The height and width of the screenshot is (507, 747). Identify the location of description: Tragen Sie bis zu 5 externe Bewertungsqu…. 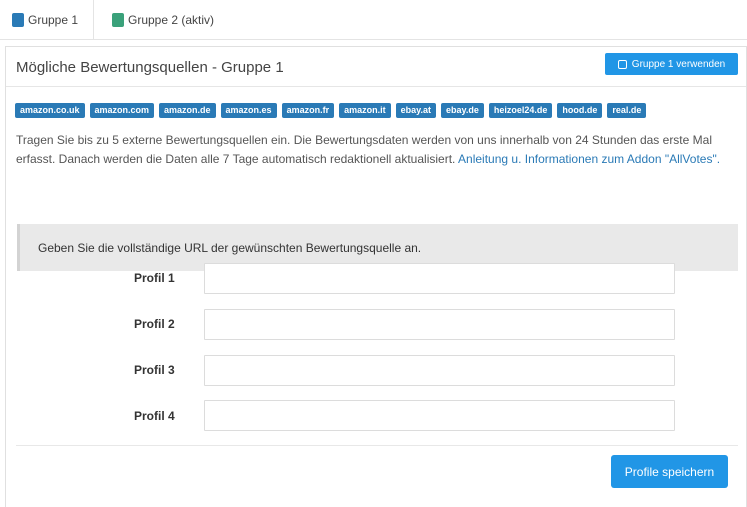
(378, 150).